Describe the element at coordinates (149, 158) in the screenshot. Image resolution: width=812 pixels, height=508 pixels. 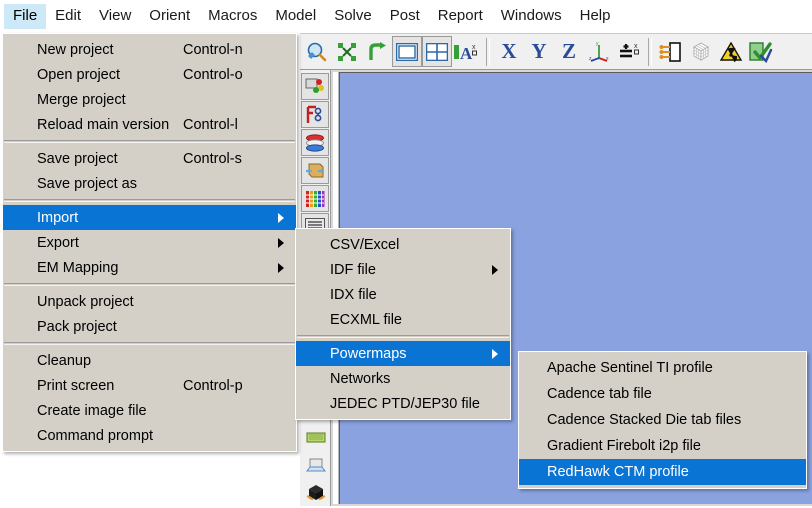
I see `menu-item-save-project: Save project Control-s` at that location.